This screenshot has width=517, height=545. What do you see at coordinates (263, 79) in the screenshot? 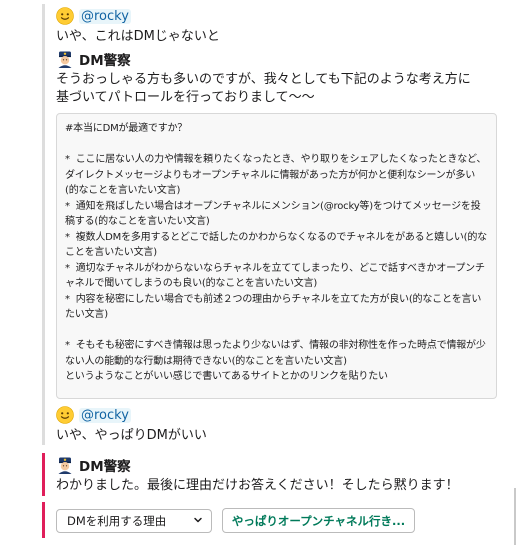
I see `message-text-line: そうおっしゃる方も多いのですが、我々としても下記のような考え方に` at bounding box center [263, 79].